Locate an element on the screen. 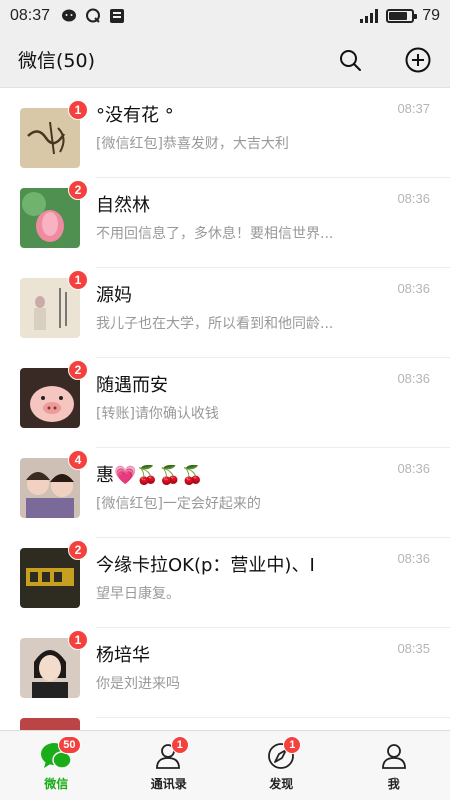  chat-preview: 你是刘进来吗 is located at coordinates (138, 684).